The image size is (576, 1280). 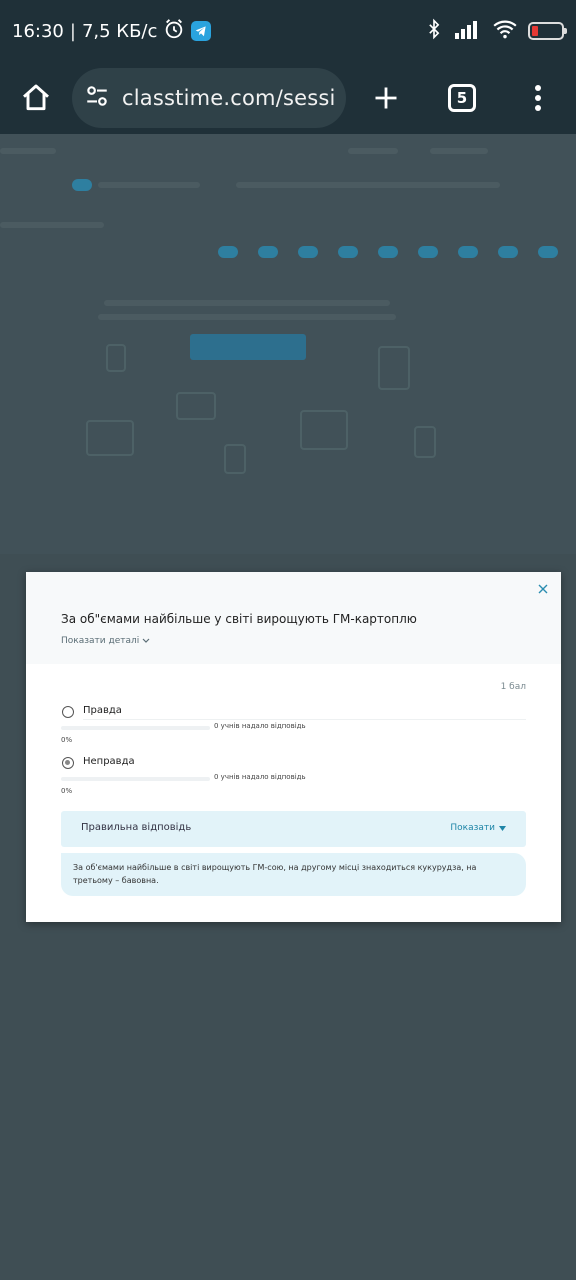 What do you see at coordinates (201, 31) in the screenshot?
I see `telegram-icon` at bounding box center [201, 31].